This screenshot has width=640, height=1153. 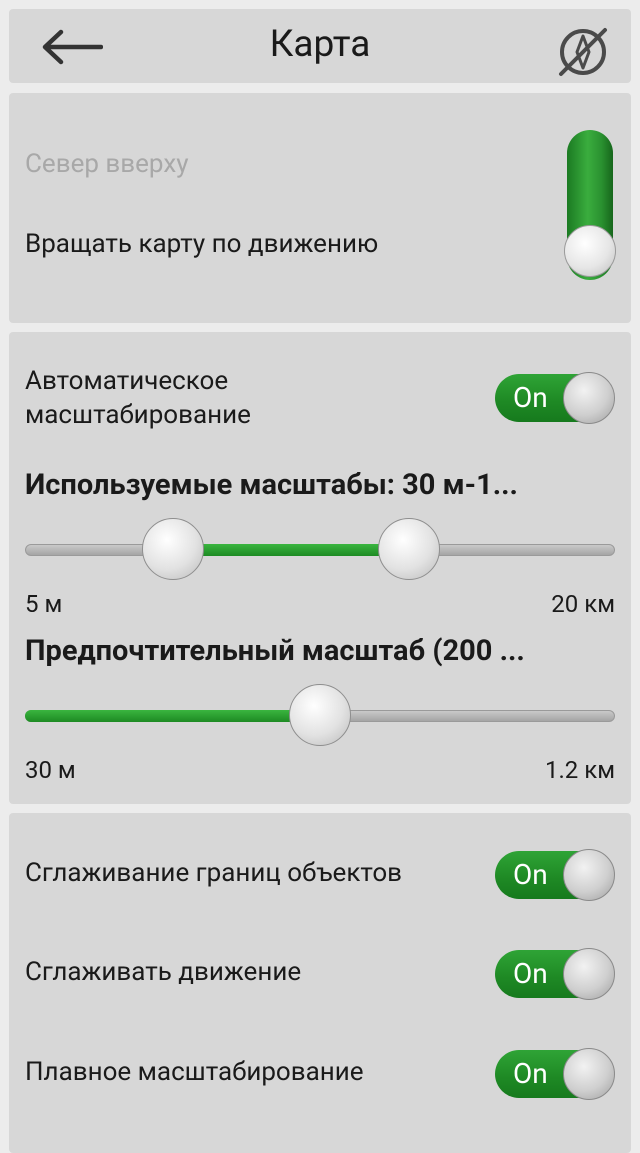 I want to click on compass-disabled-icon, so click(x=583, y=52).